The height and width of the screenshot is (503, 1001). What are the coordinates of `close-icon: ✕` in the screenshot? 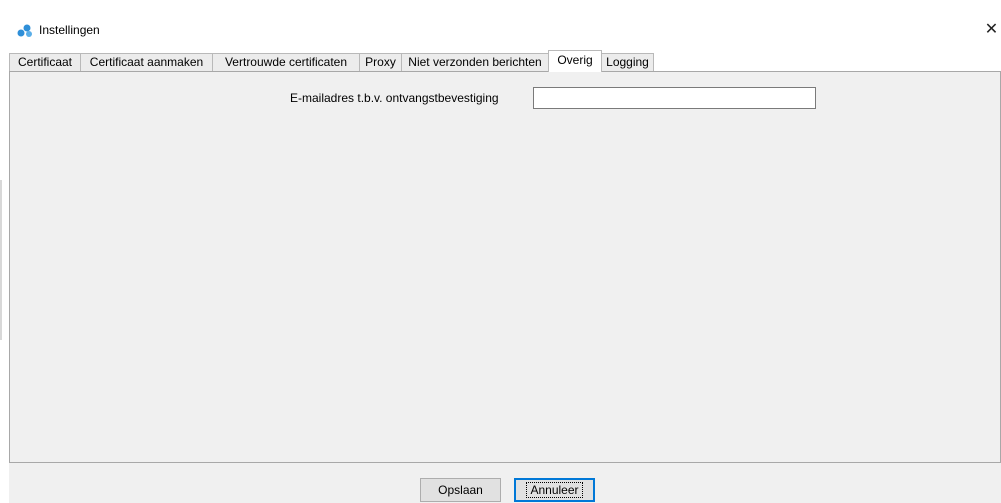 It's located at (991, 30).